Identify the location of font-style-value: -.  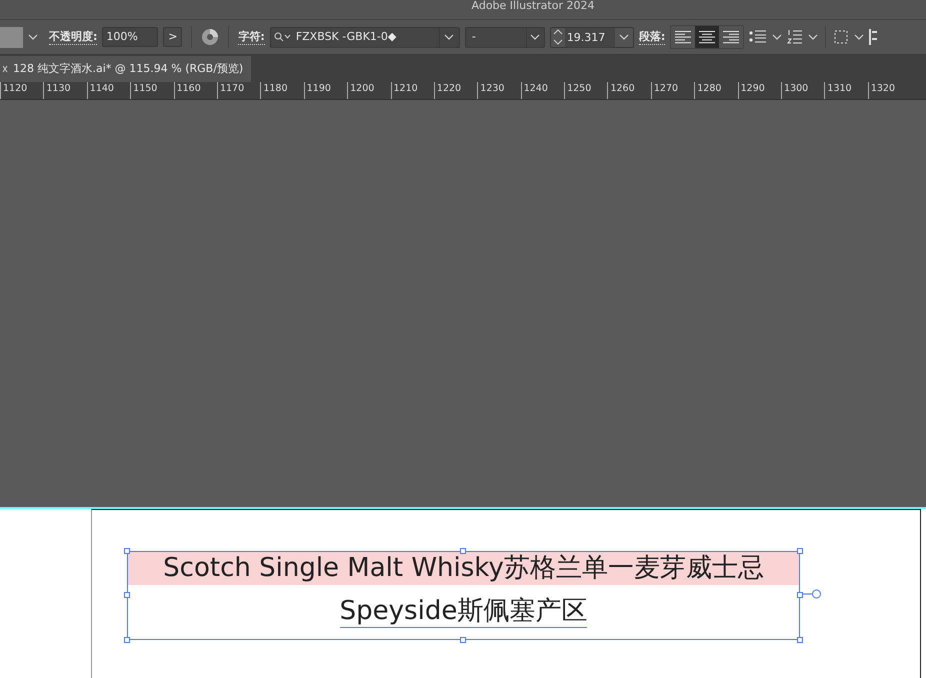
(474, 36).